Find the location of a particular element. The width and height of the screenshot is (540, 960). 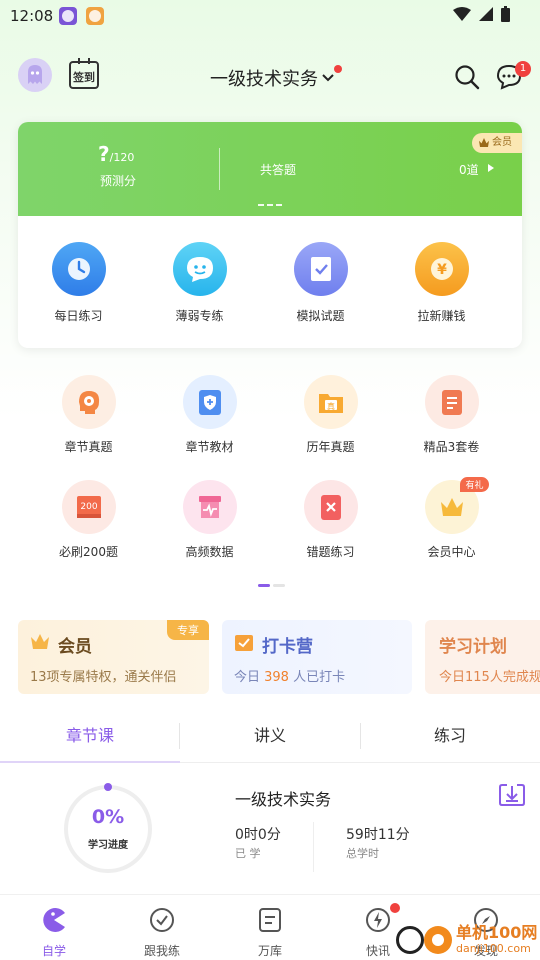

nav-label: 跟我练 is located at coordinates (161, 951).